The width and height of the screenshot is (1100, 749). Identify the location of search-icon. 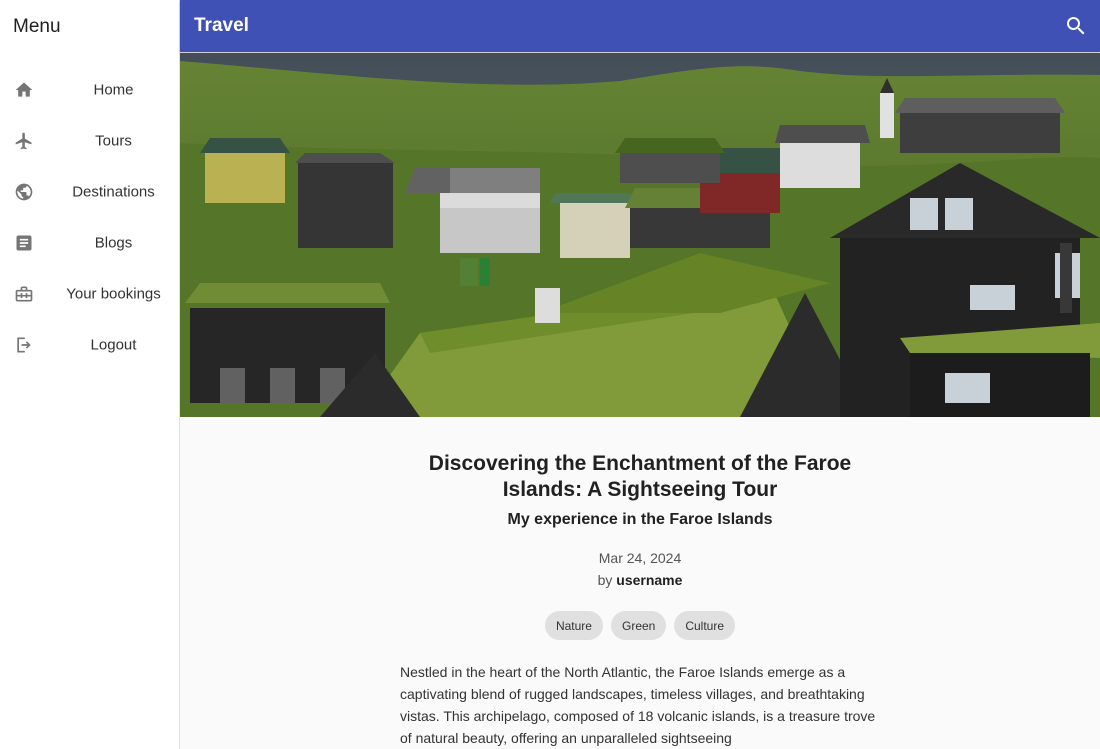
(1076, 29).